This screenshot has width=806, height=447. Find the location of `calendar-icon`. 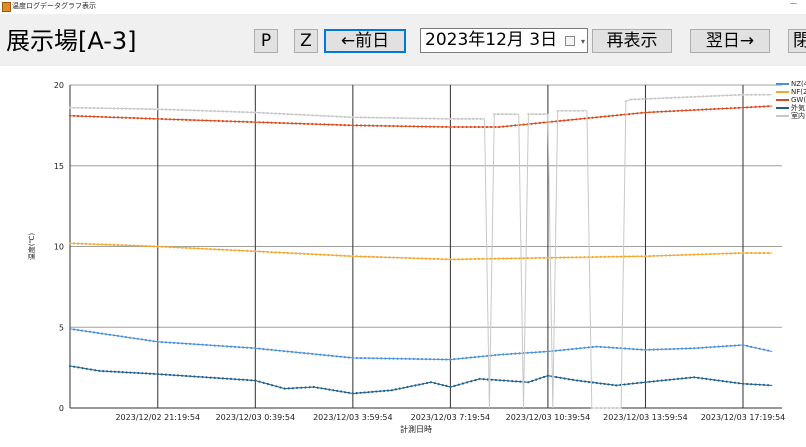

calendar-icon is located at coordinates (570, 41).